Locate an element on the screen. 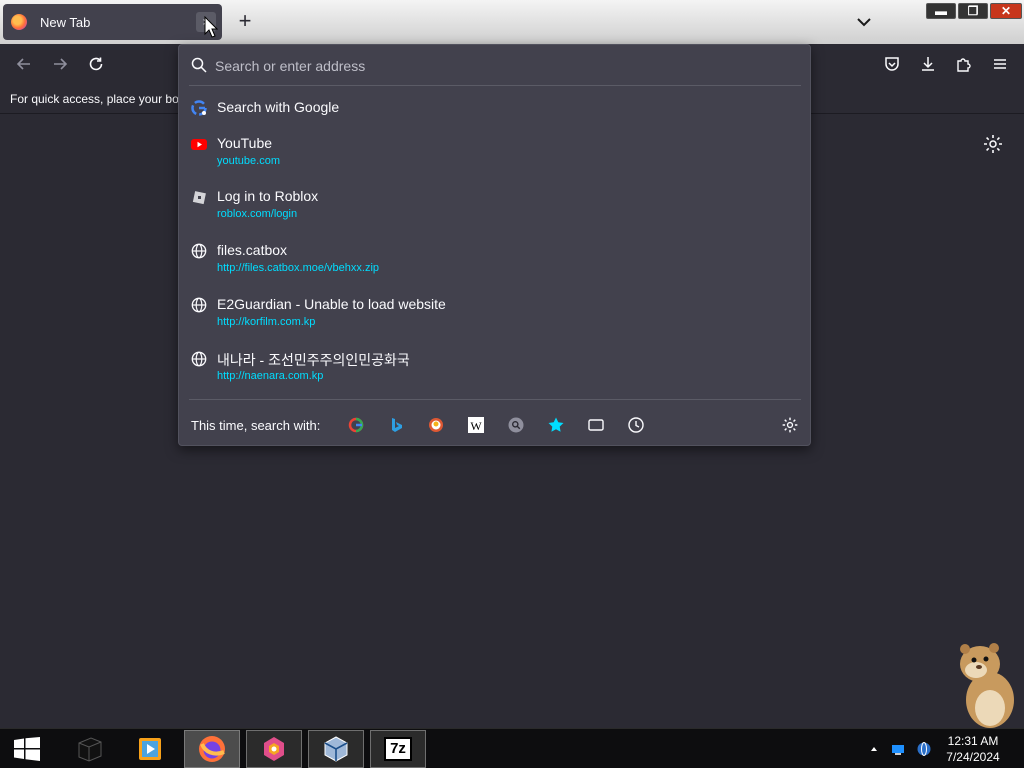  taskbar-clock: 12:31 AM 7/24/2024 is located at coordinates (973, 749).